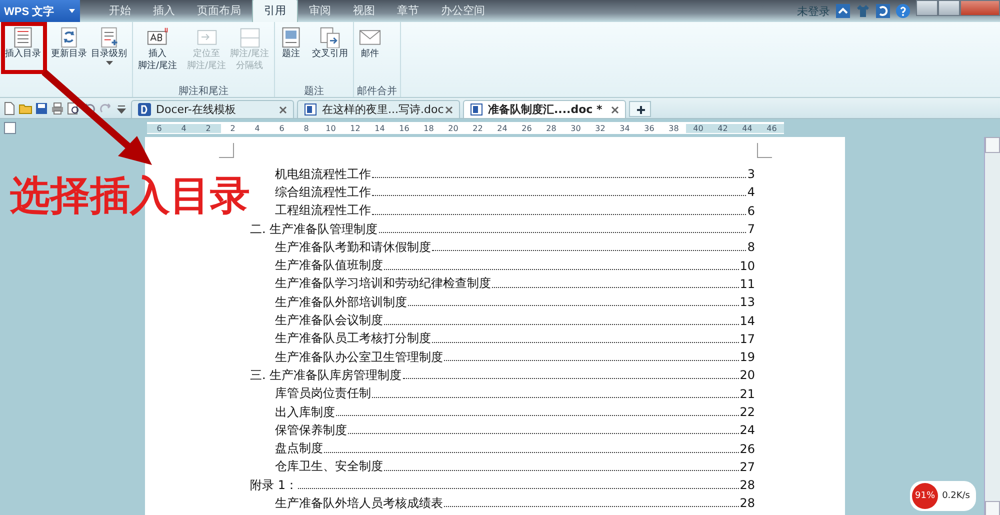 Image resolution: width=1000 pixels, height=515 pixels. I want to click on folder-icon, so click(25, 108).